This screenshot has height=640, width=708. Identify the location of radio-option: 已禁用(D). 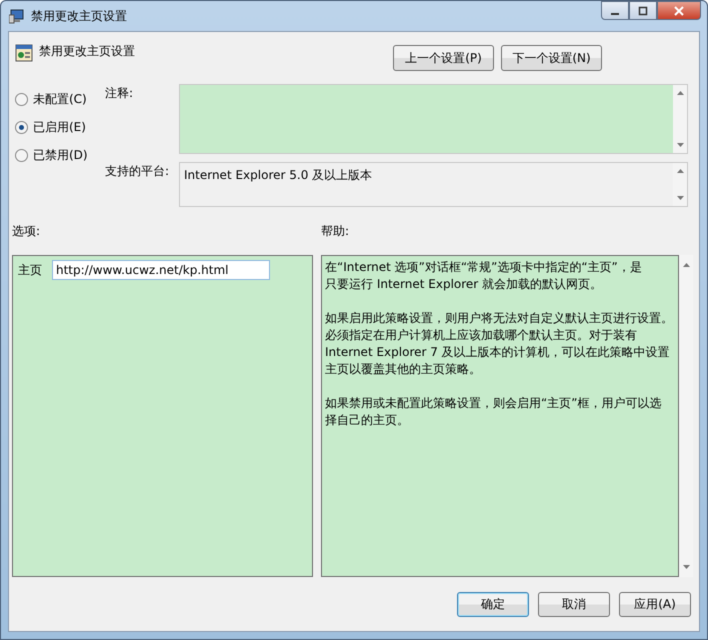
(60, 155).